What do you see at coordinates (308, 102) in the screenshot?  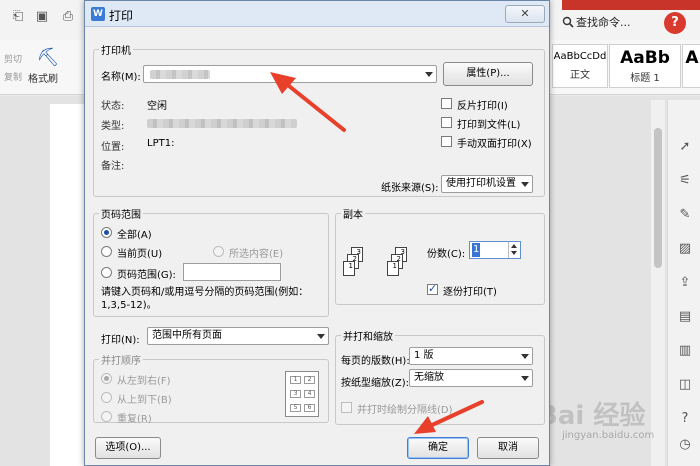 I see `arrow-to-printer-name` at bounding box center [308, 102].